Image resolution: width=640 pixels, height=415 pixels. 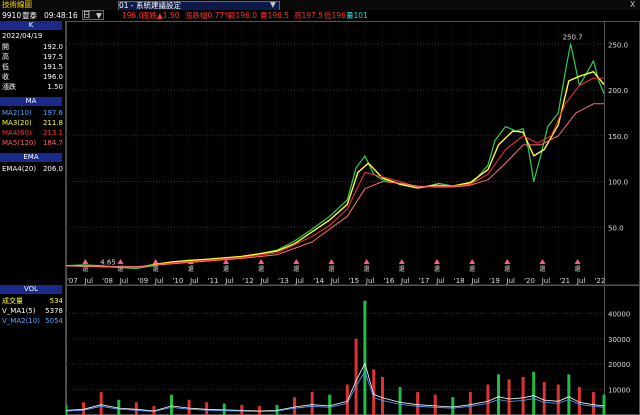 I want to click on date-tick-label: '12, so click(x=248, y=281).